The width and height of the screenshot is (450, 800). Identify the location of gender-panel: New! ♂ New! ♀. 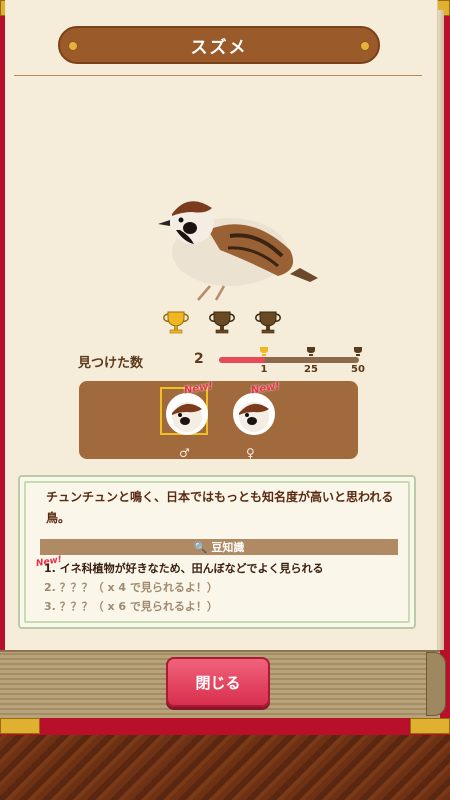
(218, 420).